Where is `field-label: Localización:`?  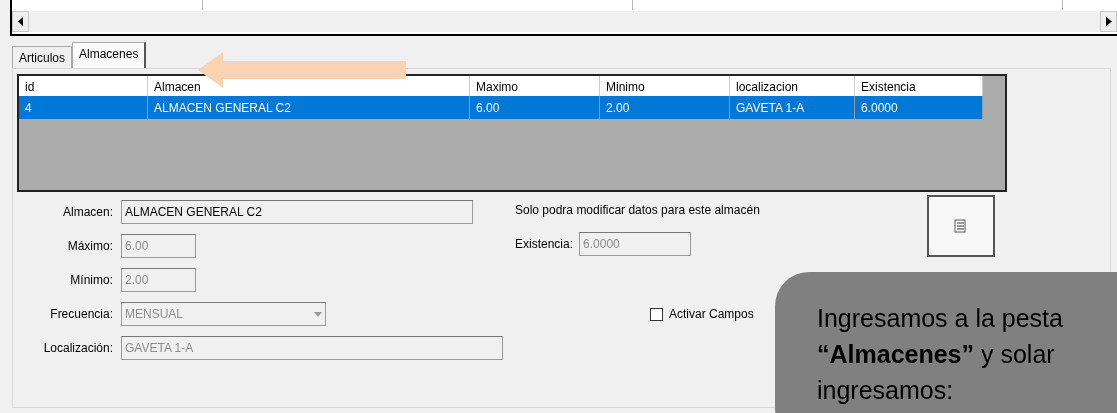
field-label: Localización: is located at coordinates (78, 348).